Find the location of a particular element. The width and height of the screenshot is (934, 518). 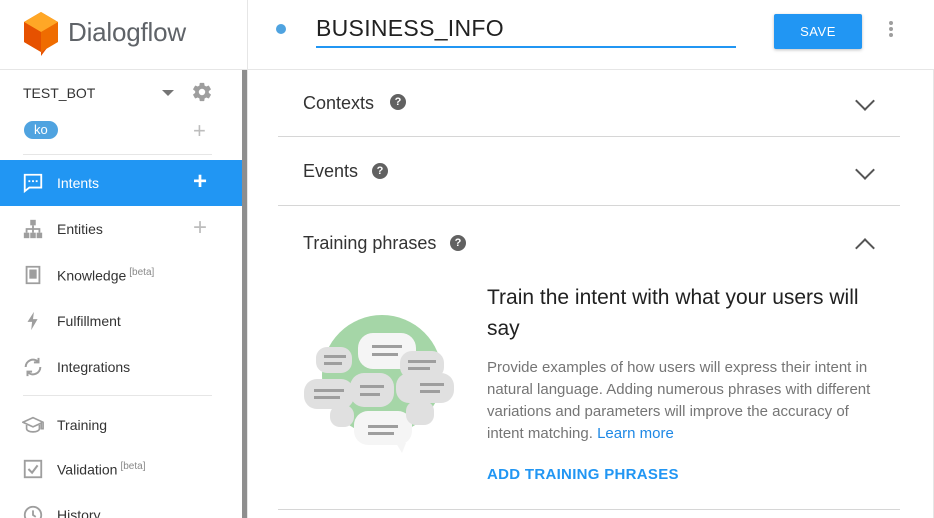

more-vert-icon is located at coordinates (891, 30).